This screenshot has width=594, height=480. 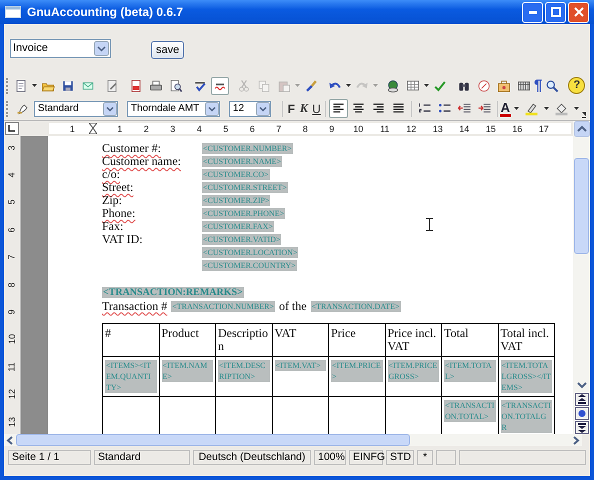 What do you see at coordinates (244, 213) in the screenshot?
I see `placeholder-field: <CUSTOMER.PHONE>` at bounding box center [244, 213].